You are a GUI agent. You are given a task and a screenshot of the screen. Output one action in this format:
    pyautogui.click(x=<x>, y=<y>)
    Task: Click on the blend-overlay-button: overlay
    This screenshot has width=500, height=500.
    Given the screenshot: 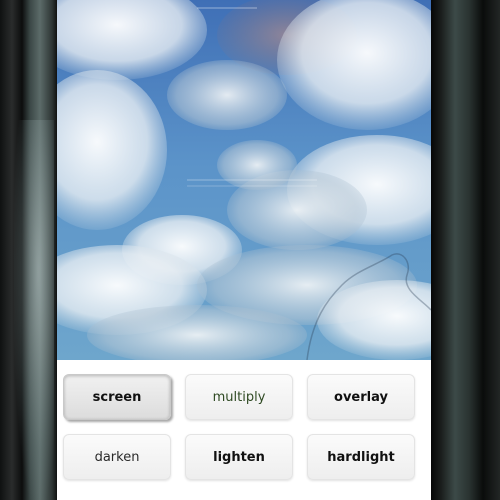 What is the action you would take?
    pyautogui.click(x=361, y=397)
    